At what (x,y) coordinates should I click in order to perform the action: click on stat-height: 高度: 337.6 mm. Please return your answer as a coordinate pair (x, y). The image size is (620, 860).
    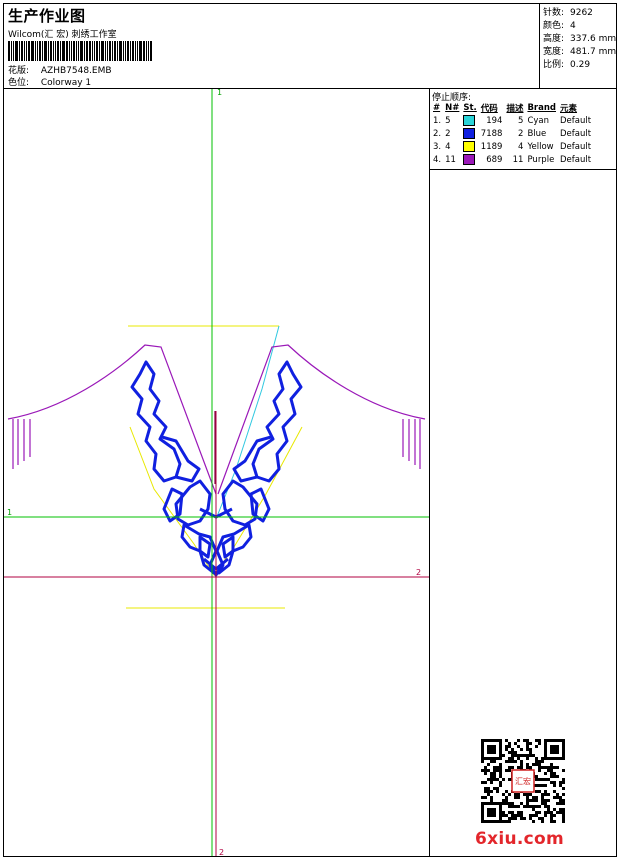
    Looking at the image, I should click on (579, 37).